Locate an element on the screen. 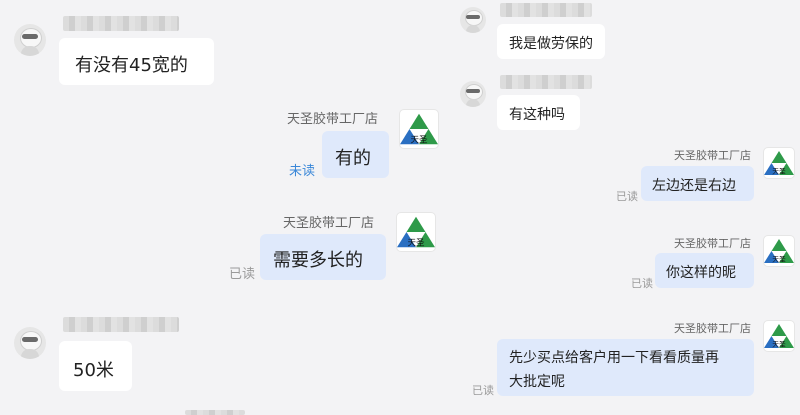 Image resolution: width=800 pixels, height=415 pixels. message-text-line-1: 先少买点给客户用一下看看质量再 is located at coordinates (614, 358).